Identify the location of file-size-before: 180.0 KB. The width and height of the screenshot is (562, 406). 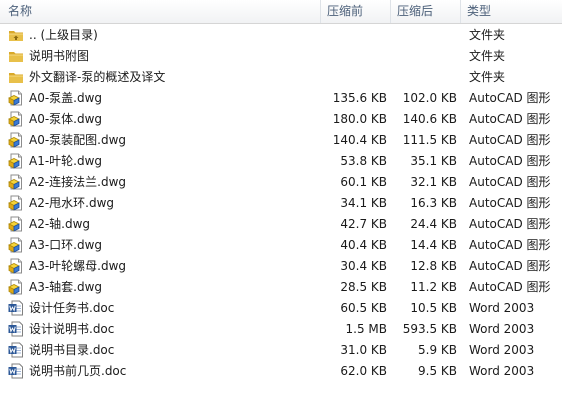
(359, 119).